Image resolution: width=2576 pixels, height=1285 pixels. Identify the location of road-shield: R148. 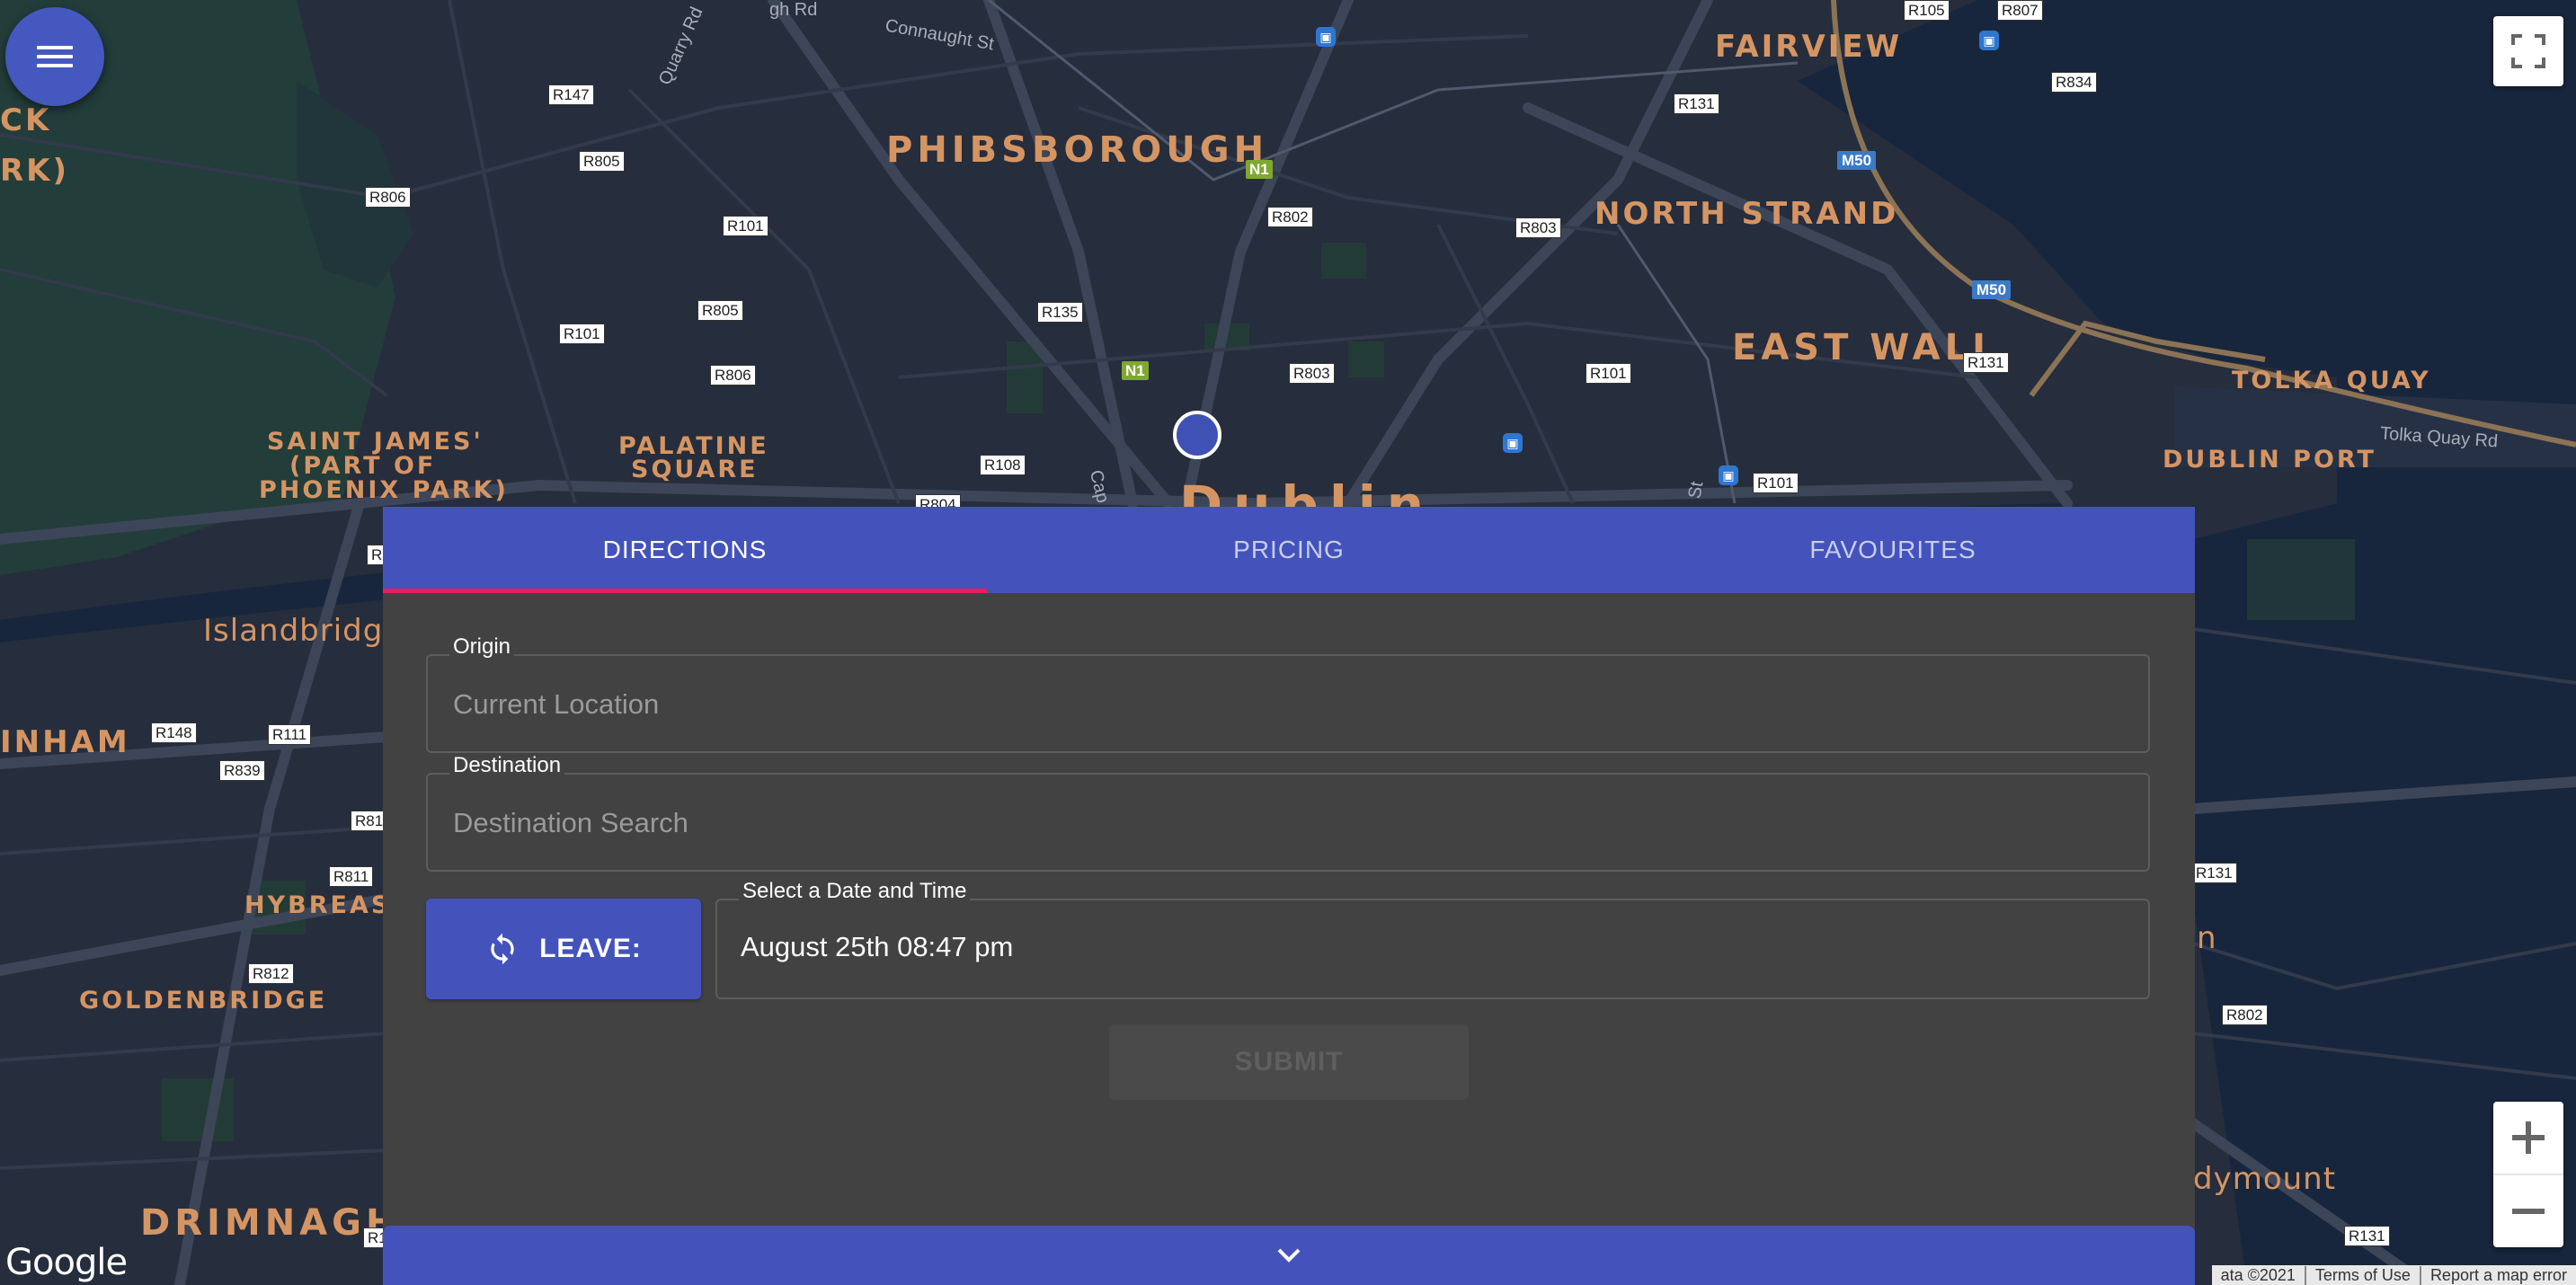
(174, 733).